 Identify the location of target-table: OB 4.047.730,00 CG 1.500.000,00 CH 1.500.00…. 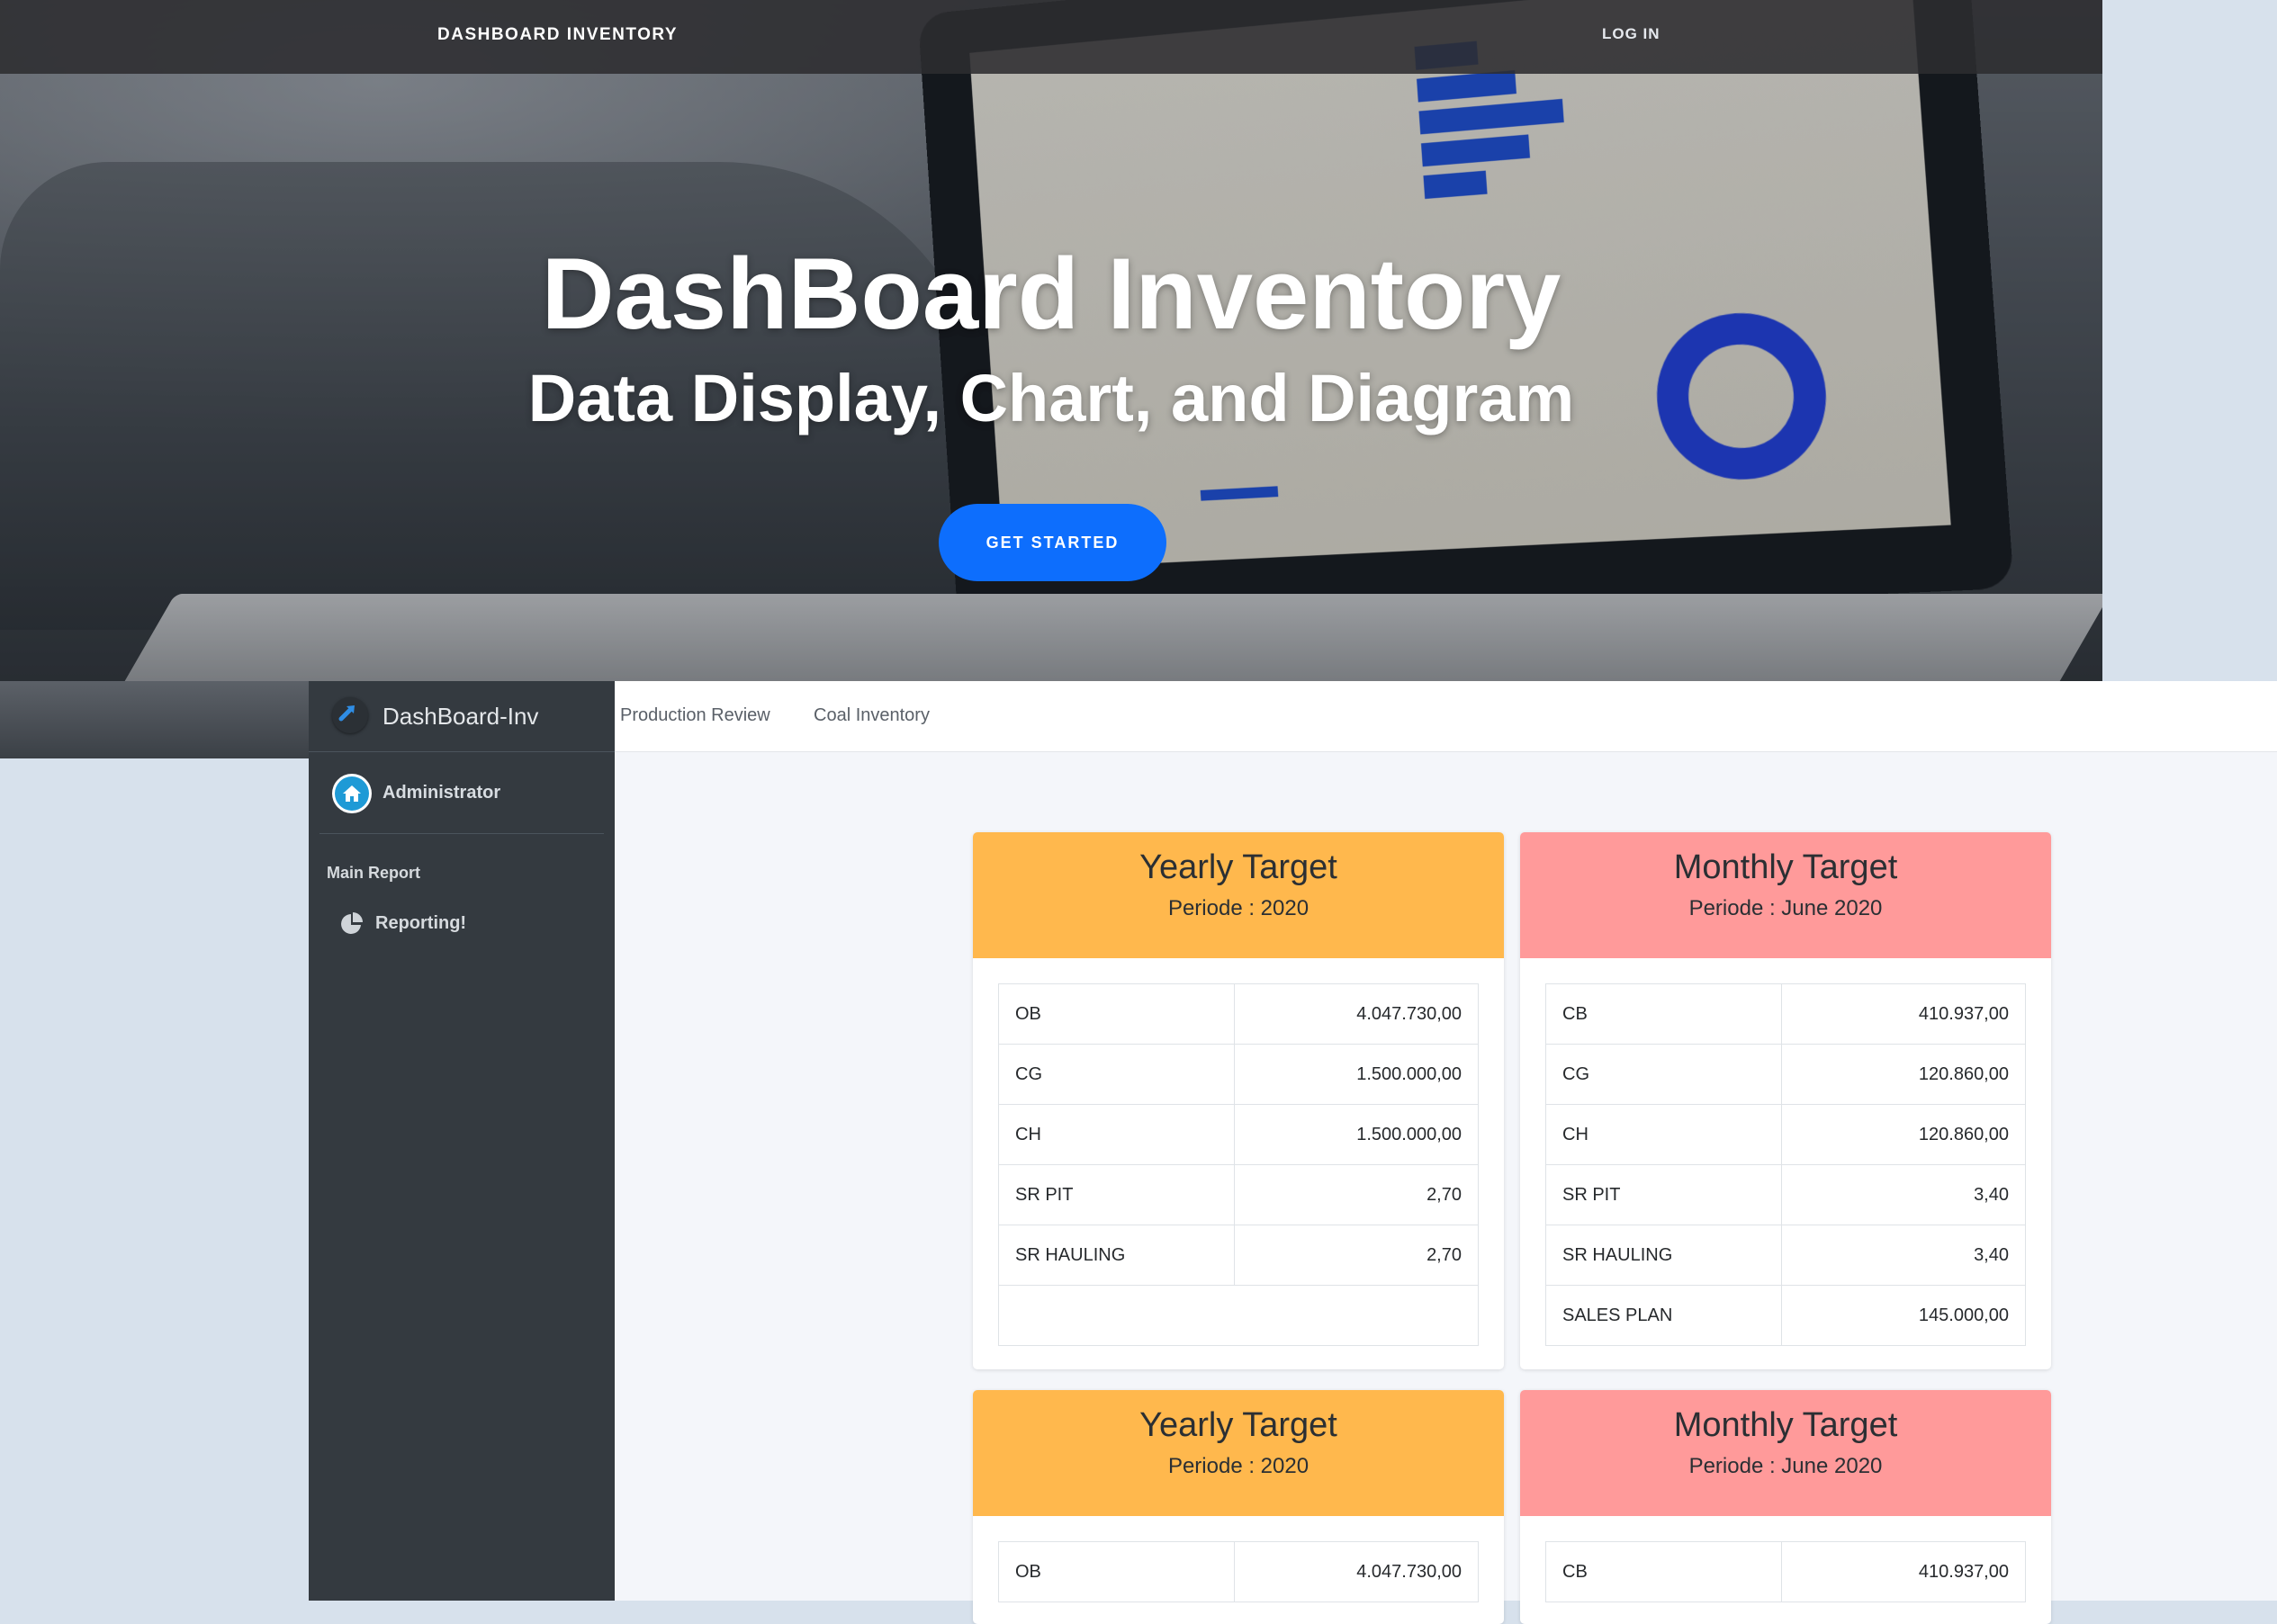
(1238, 1164).